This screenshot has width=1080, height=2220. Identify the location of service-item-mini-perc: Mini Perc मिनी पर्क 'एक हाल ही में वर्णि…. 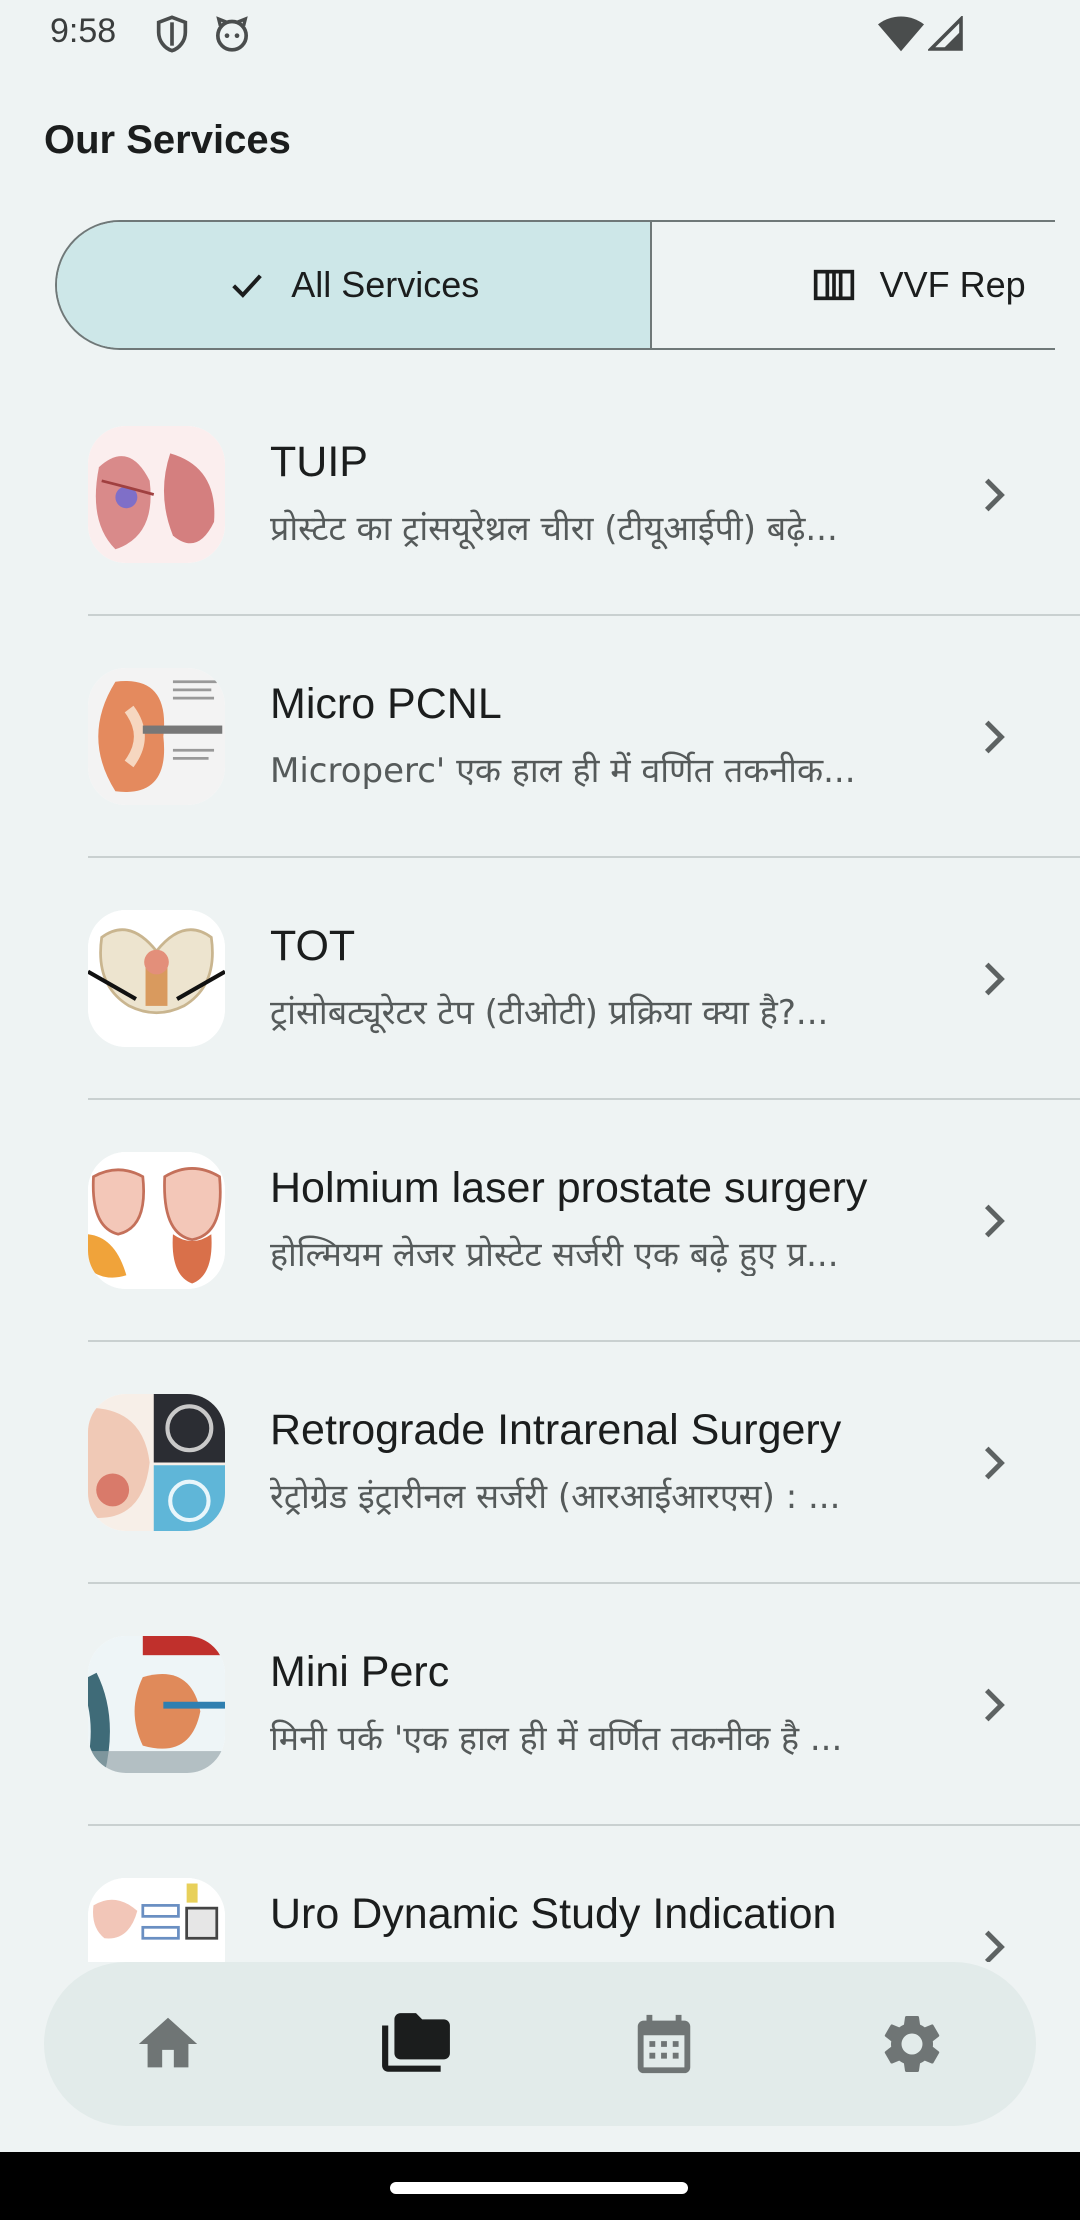
(540, 1705).